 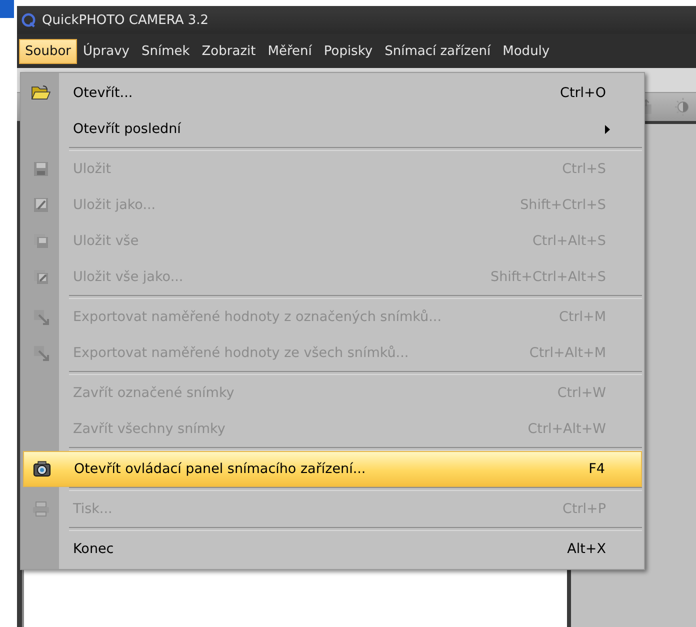 What do you see at coordinates (526, 51) in the screenshot?
I see `menu-bar-item: Moduly` at bounding box center [526, 51].